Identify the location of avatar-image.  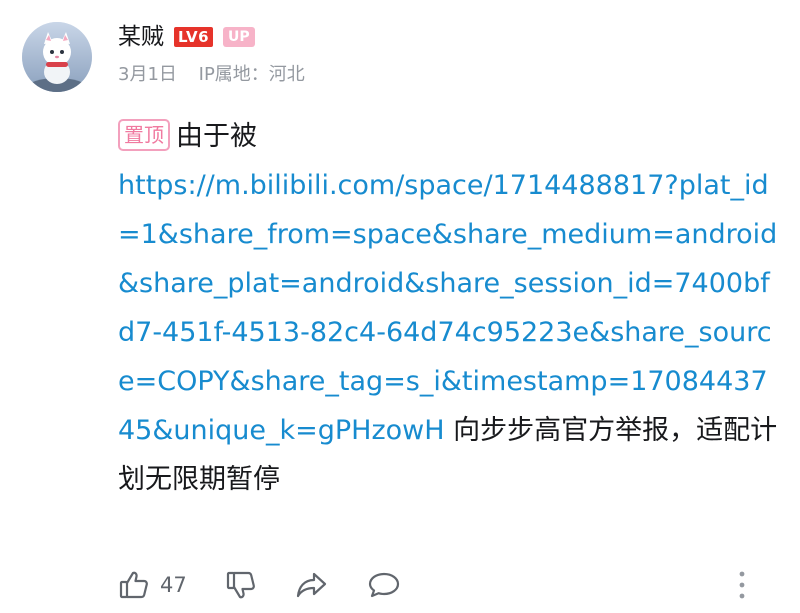
(57, 57).